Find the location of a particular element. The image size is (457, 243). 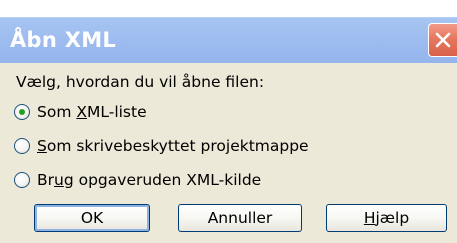

option-xml-list-label: Som XML-liste is located at coordinates (92, 112).